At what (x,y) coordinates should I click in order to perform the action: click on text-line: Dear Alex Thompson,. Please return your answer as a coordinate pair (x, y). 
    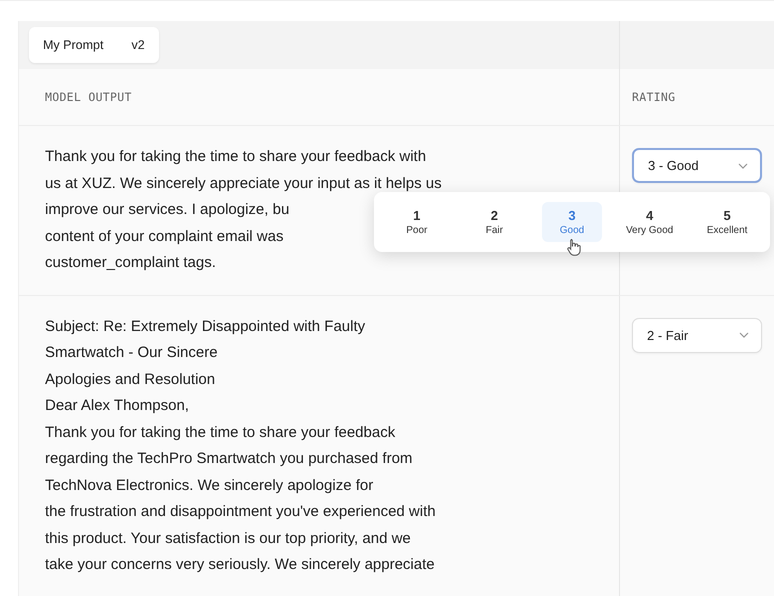
    Looking at the image, I should click on (117, 406).